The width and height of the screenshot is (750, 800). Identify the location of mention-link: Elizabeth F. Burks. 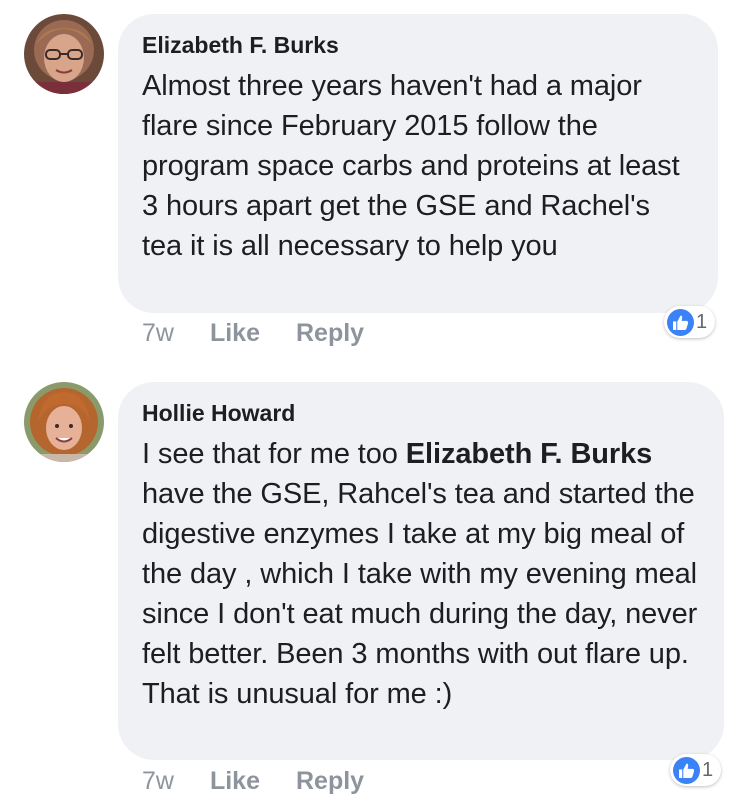
(529, 454).